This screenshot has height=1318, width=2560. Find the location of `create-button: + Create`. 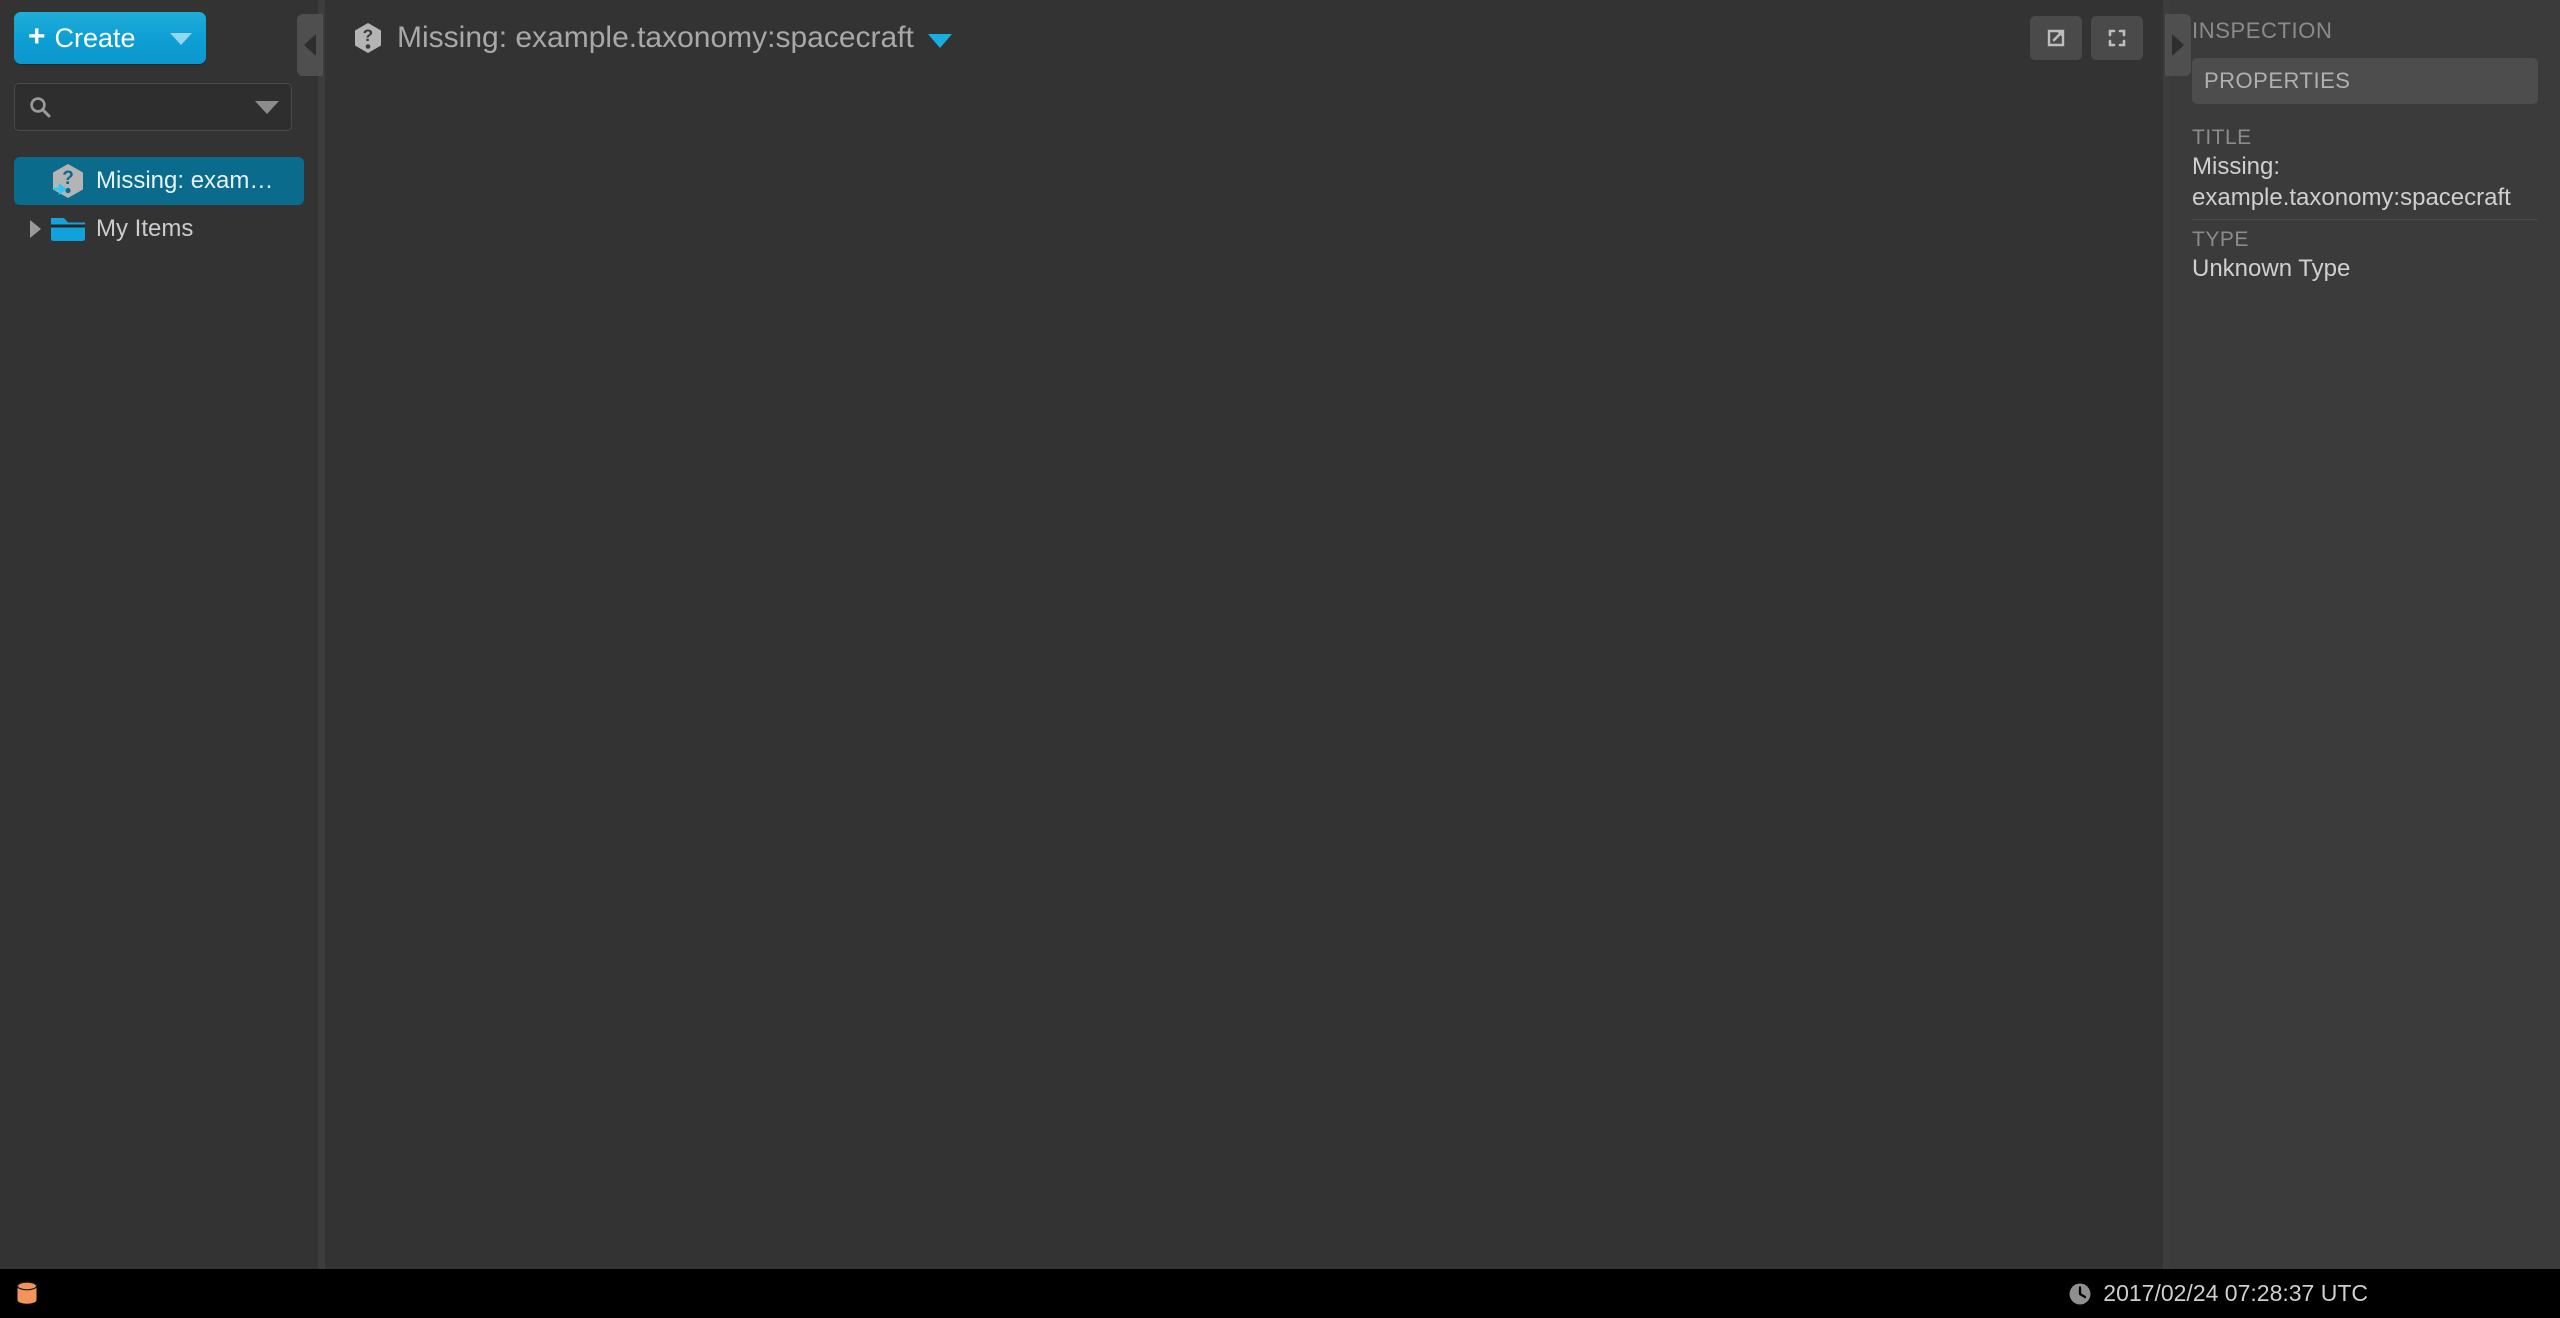

create-button: + Create is located at coordinates (110, 38).